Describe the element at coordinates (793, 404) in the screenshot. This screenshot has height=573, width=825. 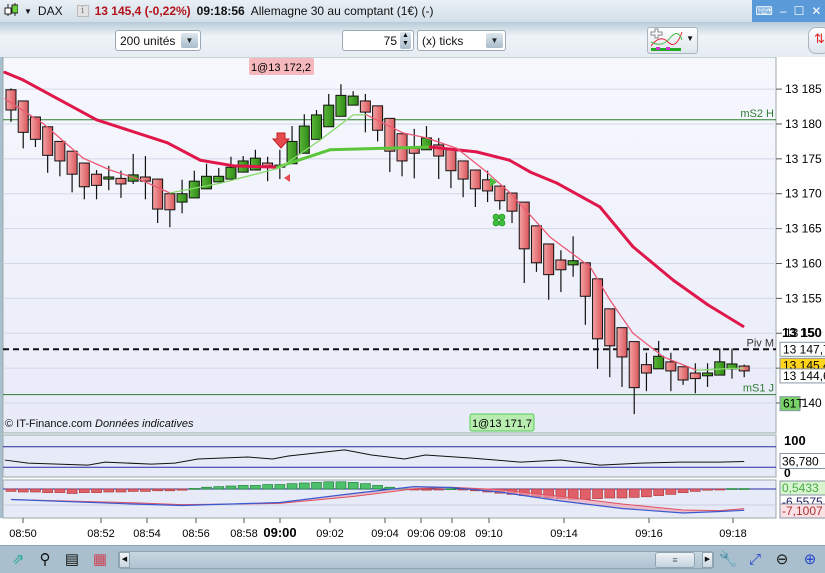
I see `price-tag-text: 61T` at that location.